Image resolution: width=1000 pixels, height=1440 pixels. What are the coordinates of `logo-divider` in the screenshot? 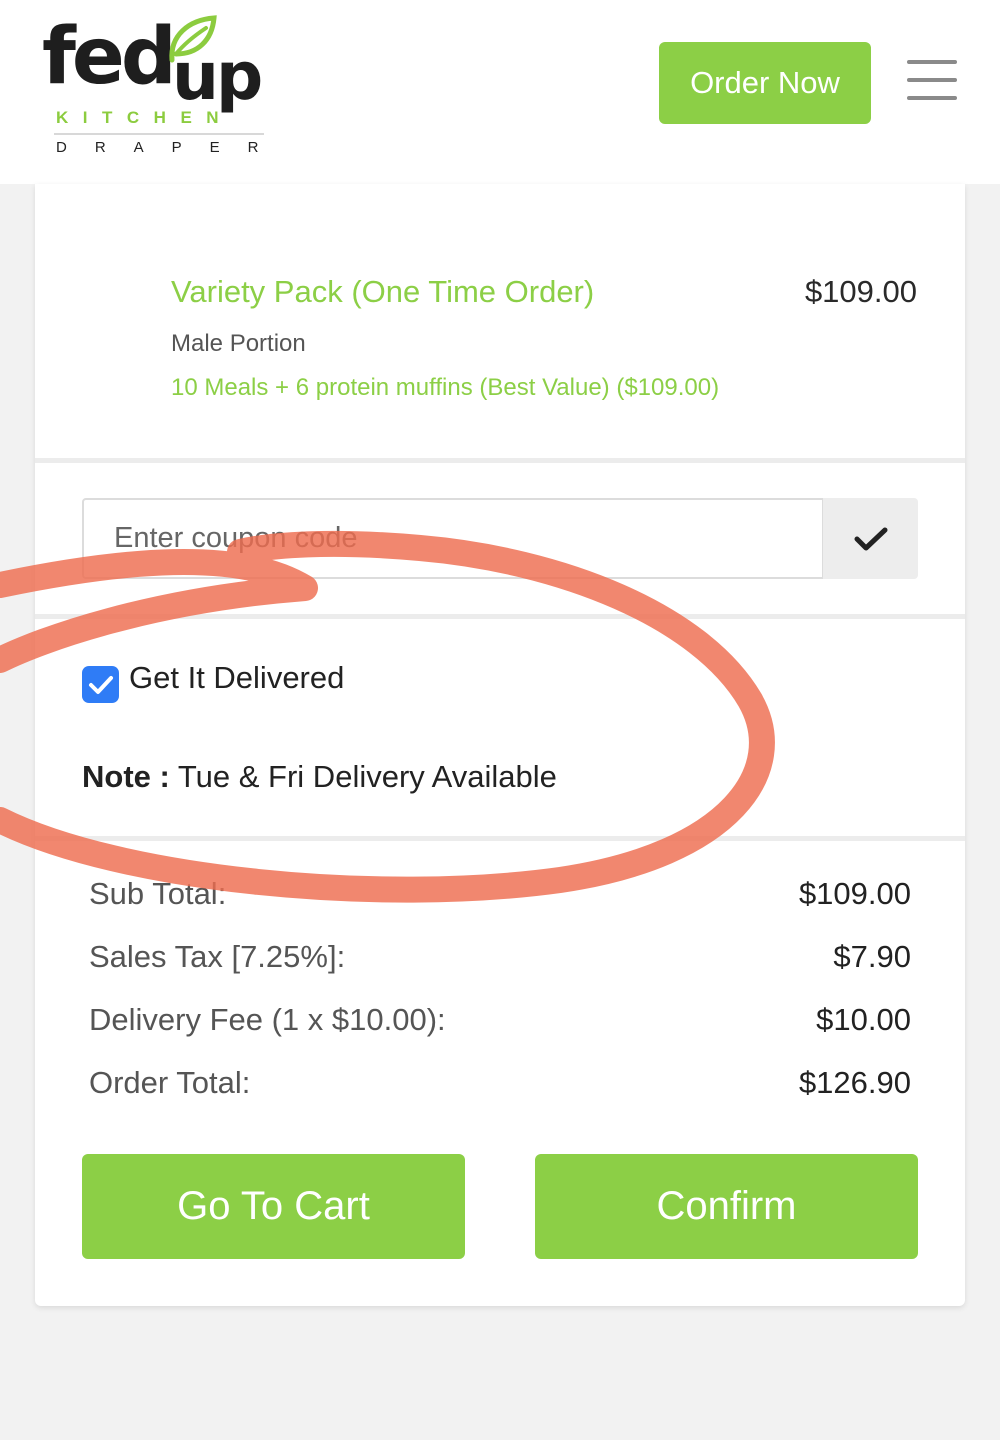 It's located at (159, 134).